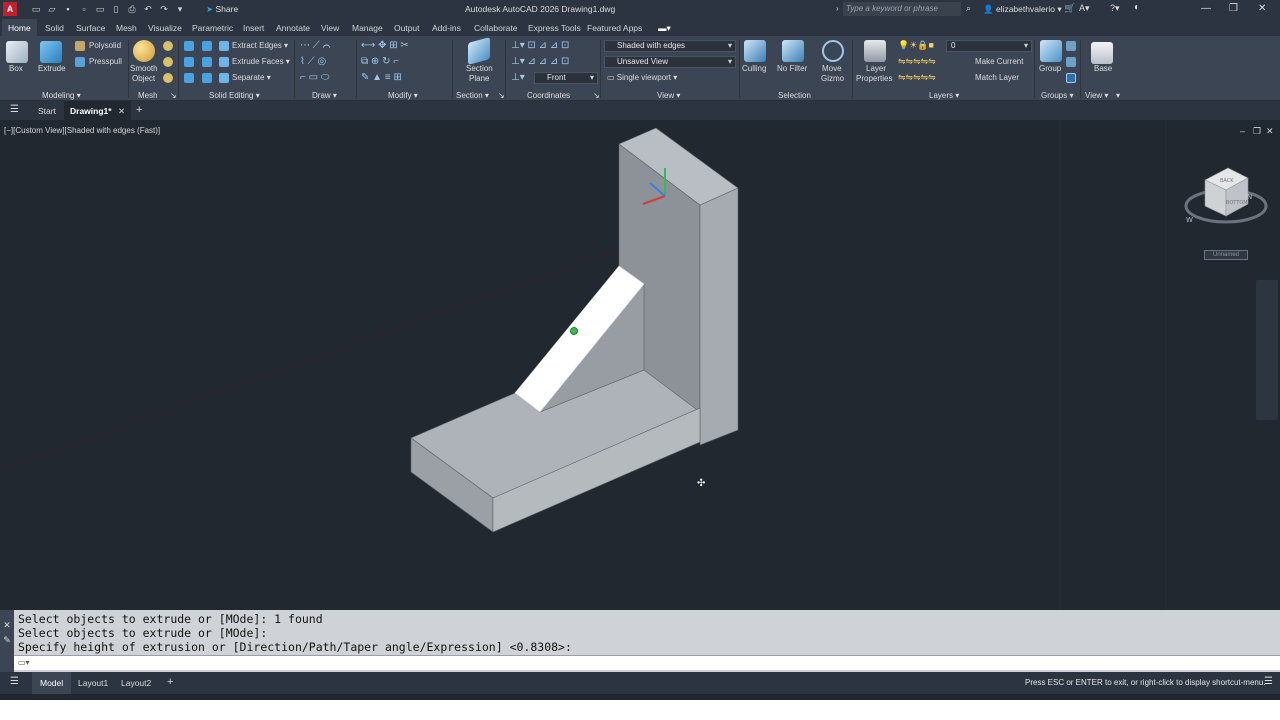  What do you see at coordinates (105, 61) in the screenshot?
I see `presspull-button: Presspull` at bounding box center [105, 61].